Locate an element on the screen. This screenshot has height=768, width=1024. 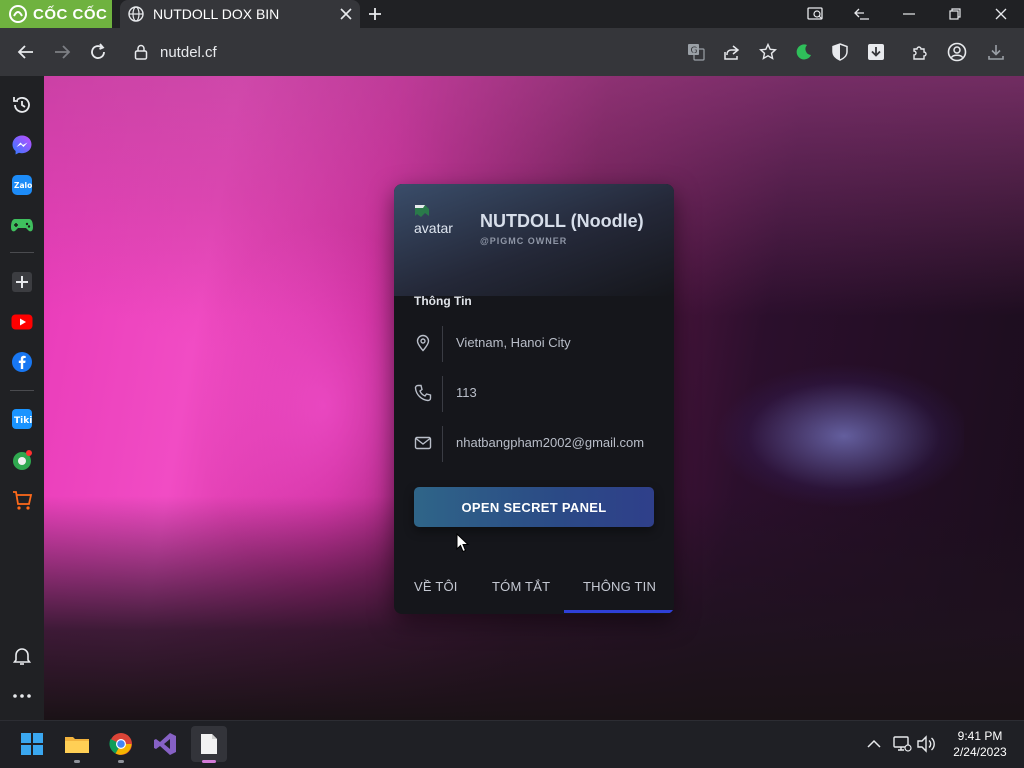
tab-search-button is located at coordinates (816, 14).